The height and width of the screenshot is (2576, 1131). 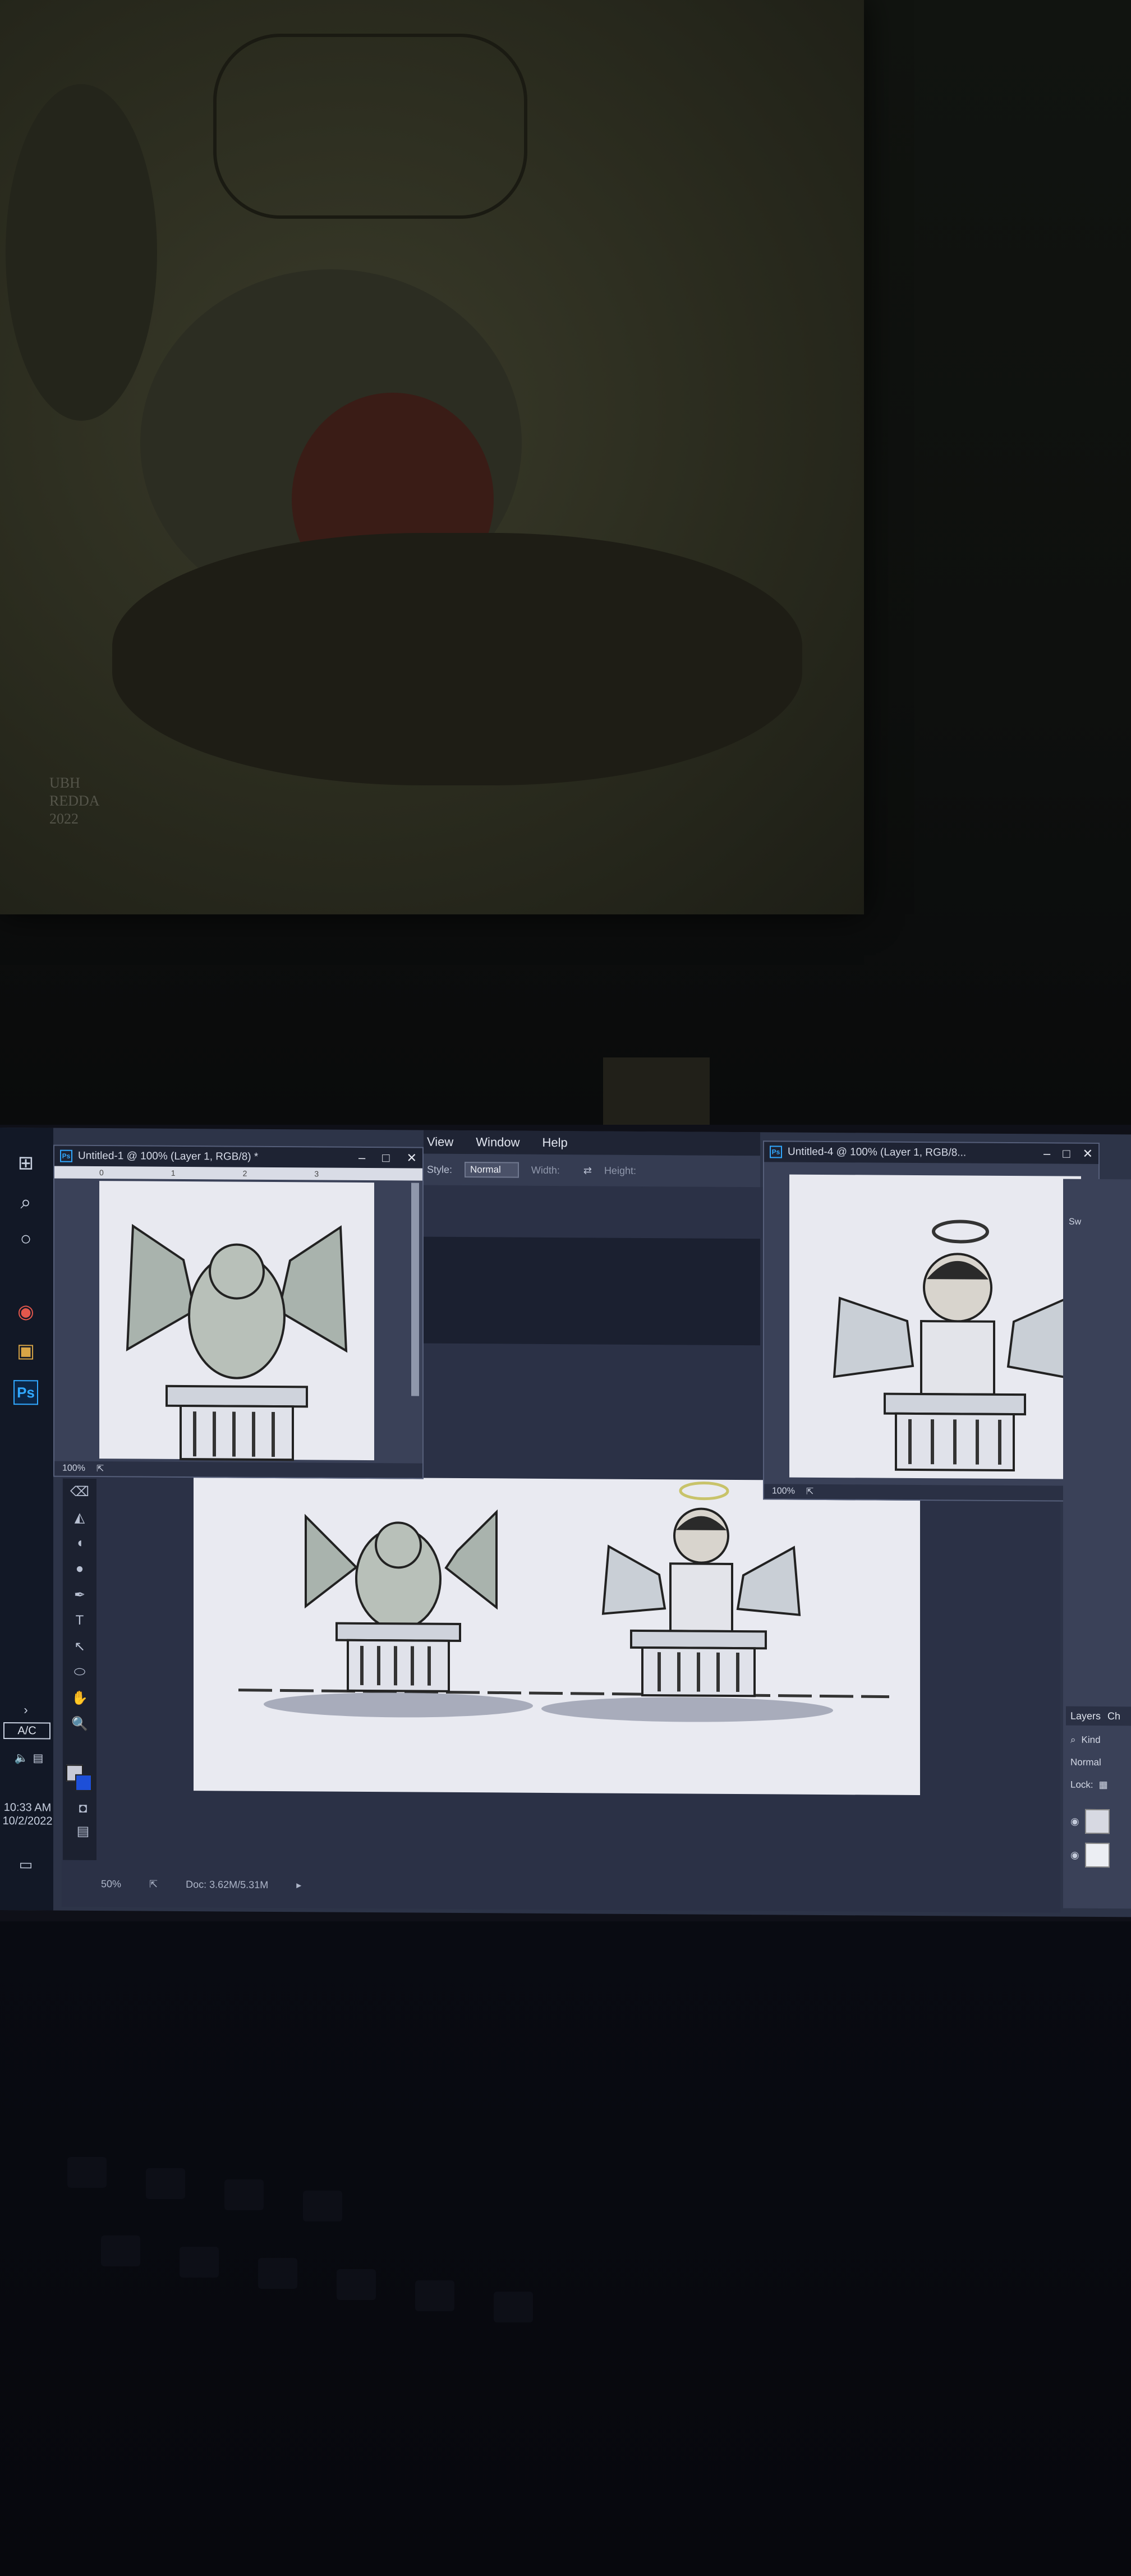 I want to click on main-zoom-level: 50%, so click(x=111, y=1884).